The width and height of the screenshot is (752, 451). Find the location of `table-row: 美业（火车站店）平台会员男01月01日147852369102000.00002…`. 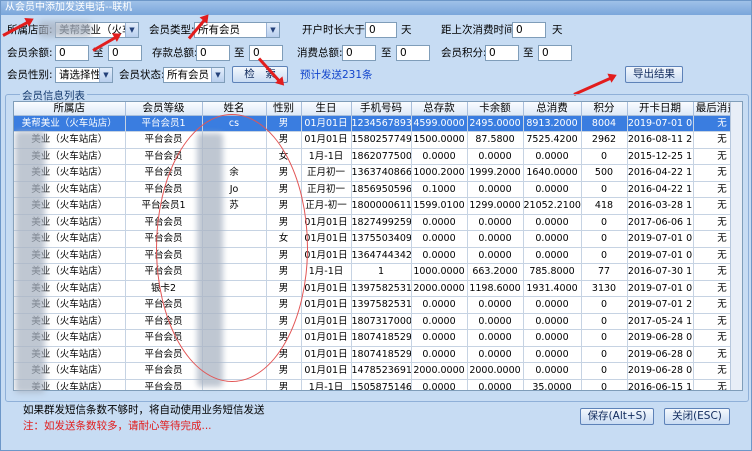

table-row: 美业（火车站店）平台会员男01月01日147852369102000.00002… is located at coordinates (378, 371).